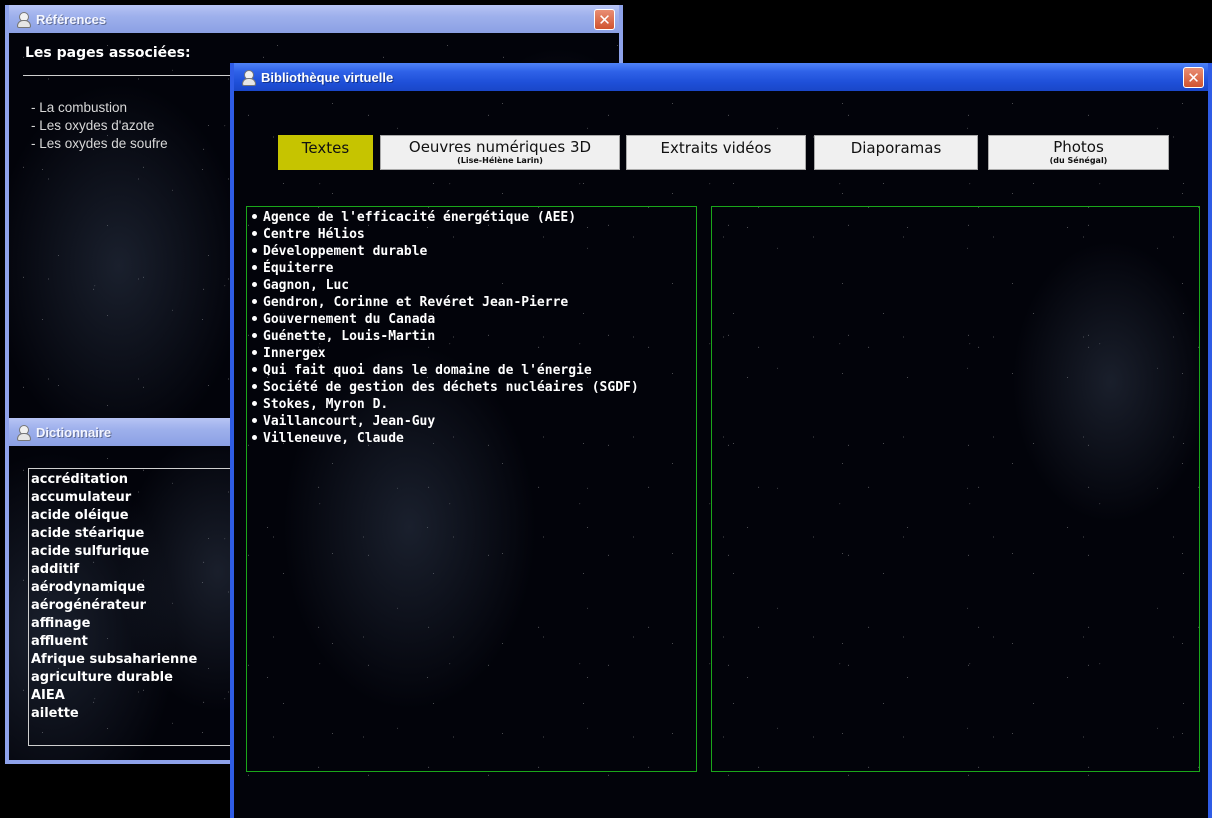 The height and width of the screenshot is (818, 1212). What do you see at coordinates (325, 148) in the screenshot?
I see `tab-label: Textes` at bounding box center [325, 148].